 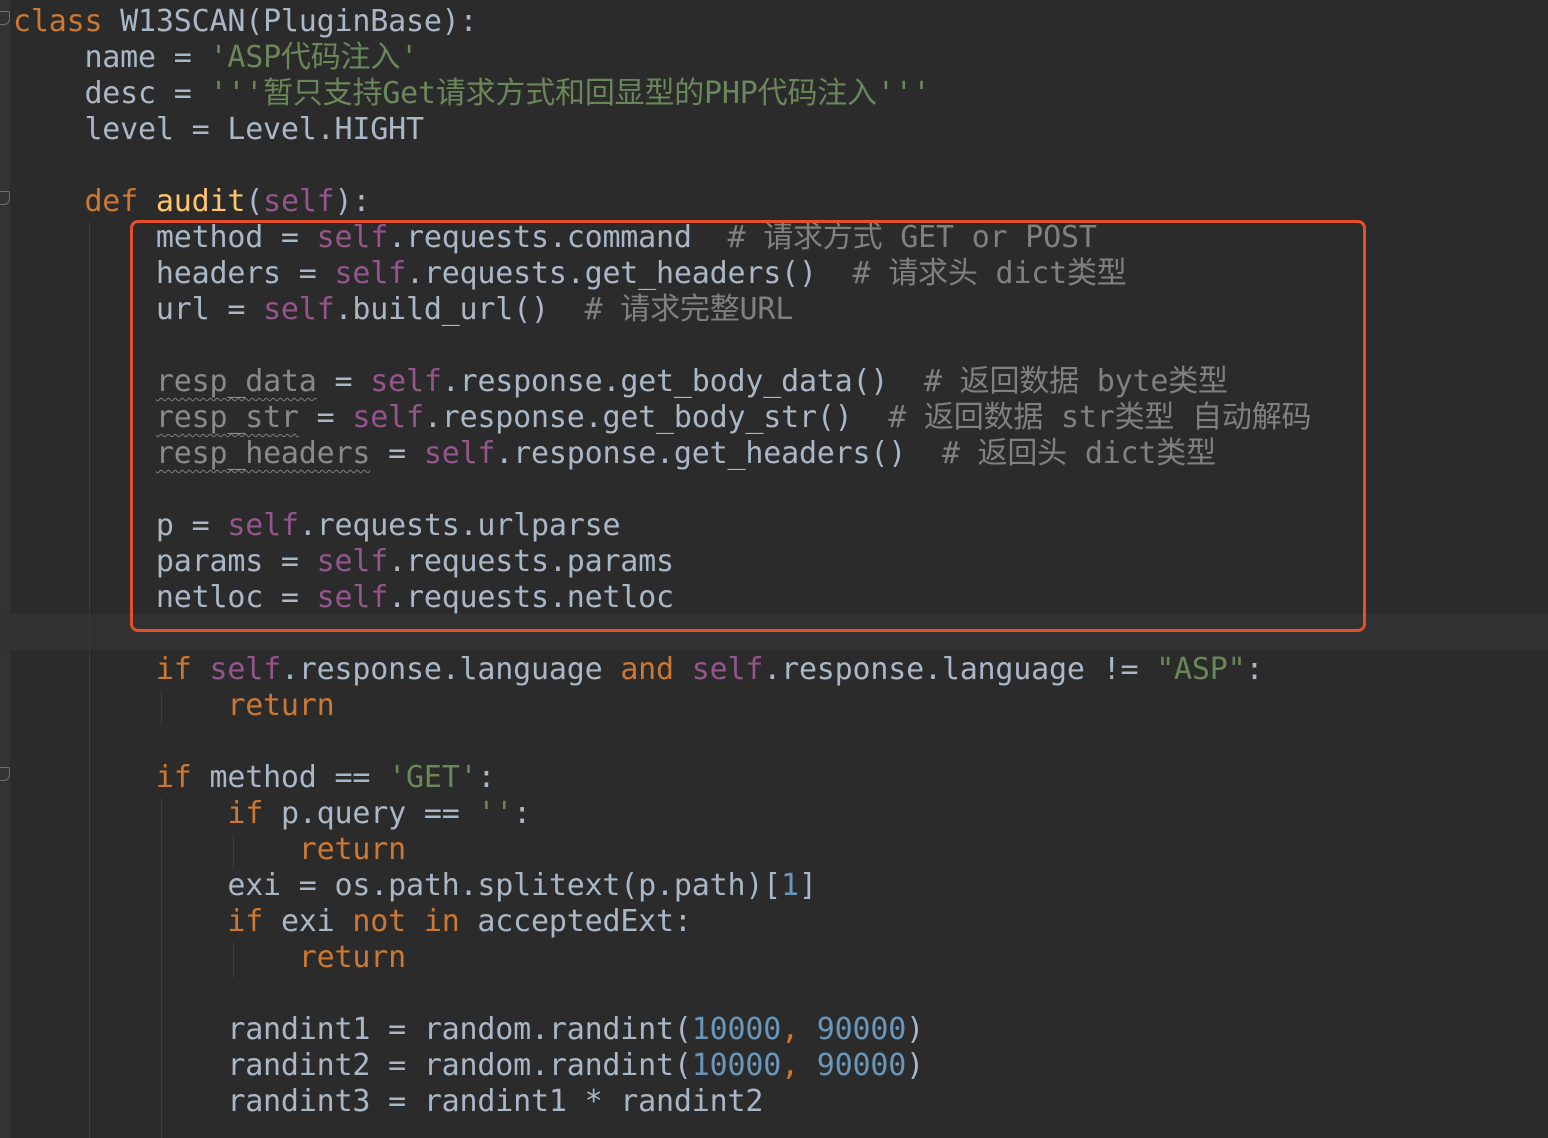 I want to click on code-token: def, so click(x=84, y=201).